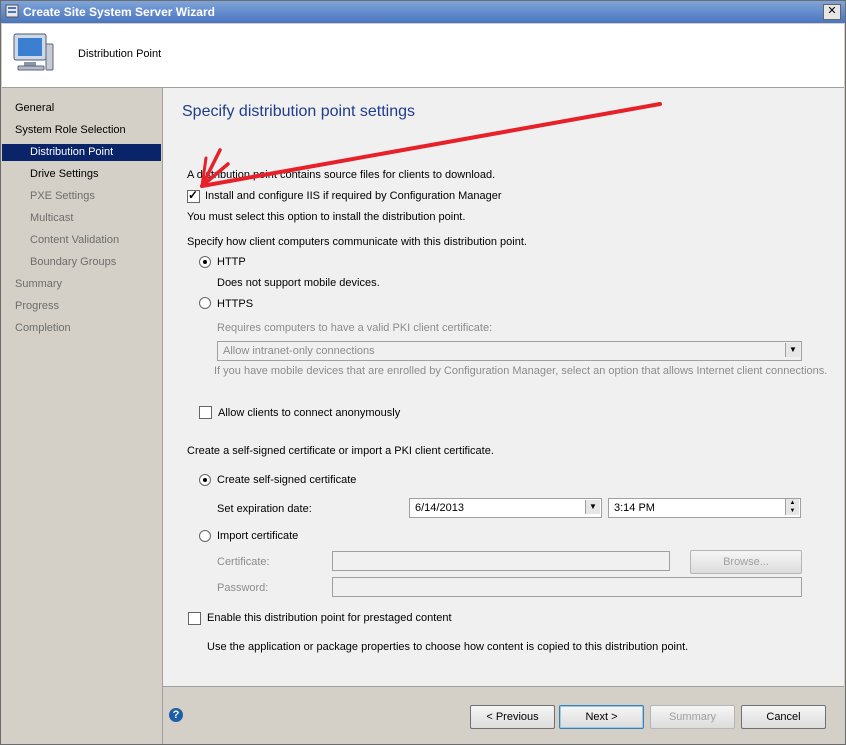 This screenshot has height=745, width=846. I want to click on chevron-down-icon: ▼, so click(792, 350).